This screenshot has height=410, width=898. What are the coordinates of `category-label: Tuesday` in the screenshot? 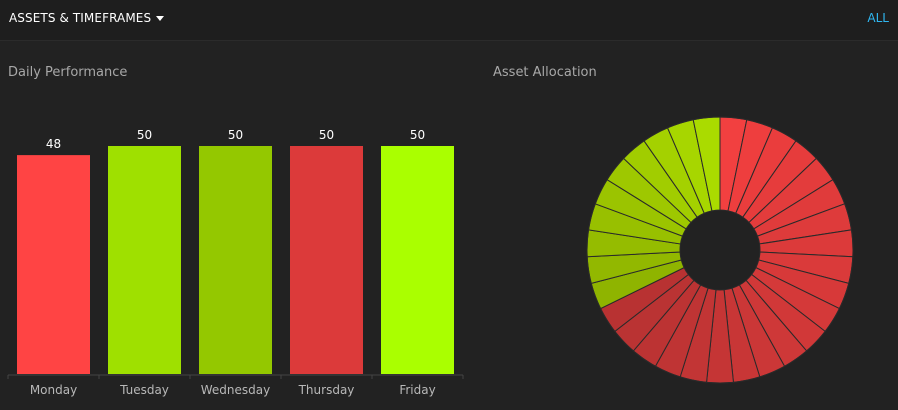 It's located at (144, 390).